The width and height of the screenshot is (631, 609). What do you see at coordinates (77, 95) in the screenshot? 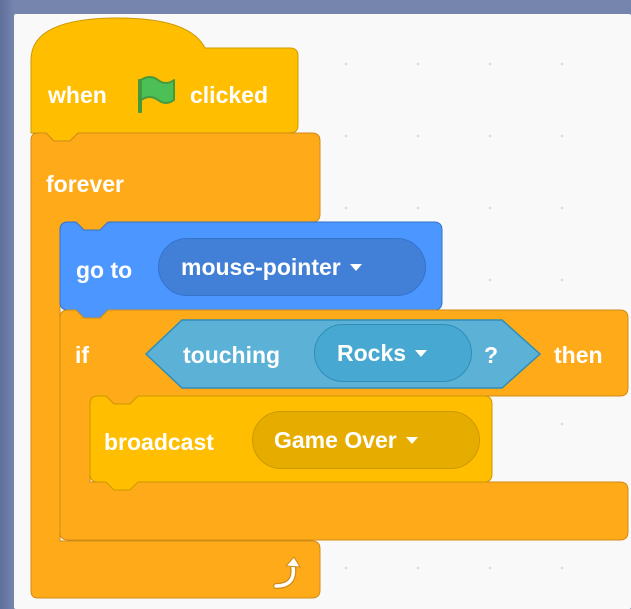
I see `hat-when-label: when` at bounding box center [77, 95].